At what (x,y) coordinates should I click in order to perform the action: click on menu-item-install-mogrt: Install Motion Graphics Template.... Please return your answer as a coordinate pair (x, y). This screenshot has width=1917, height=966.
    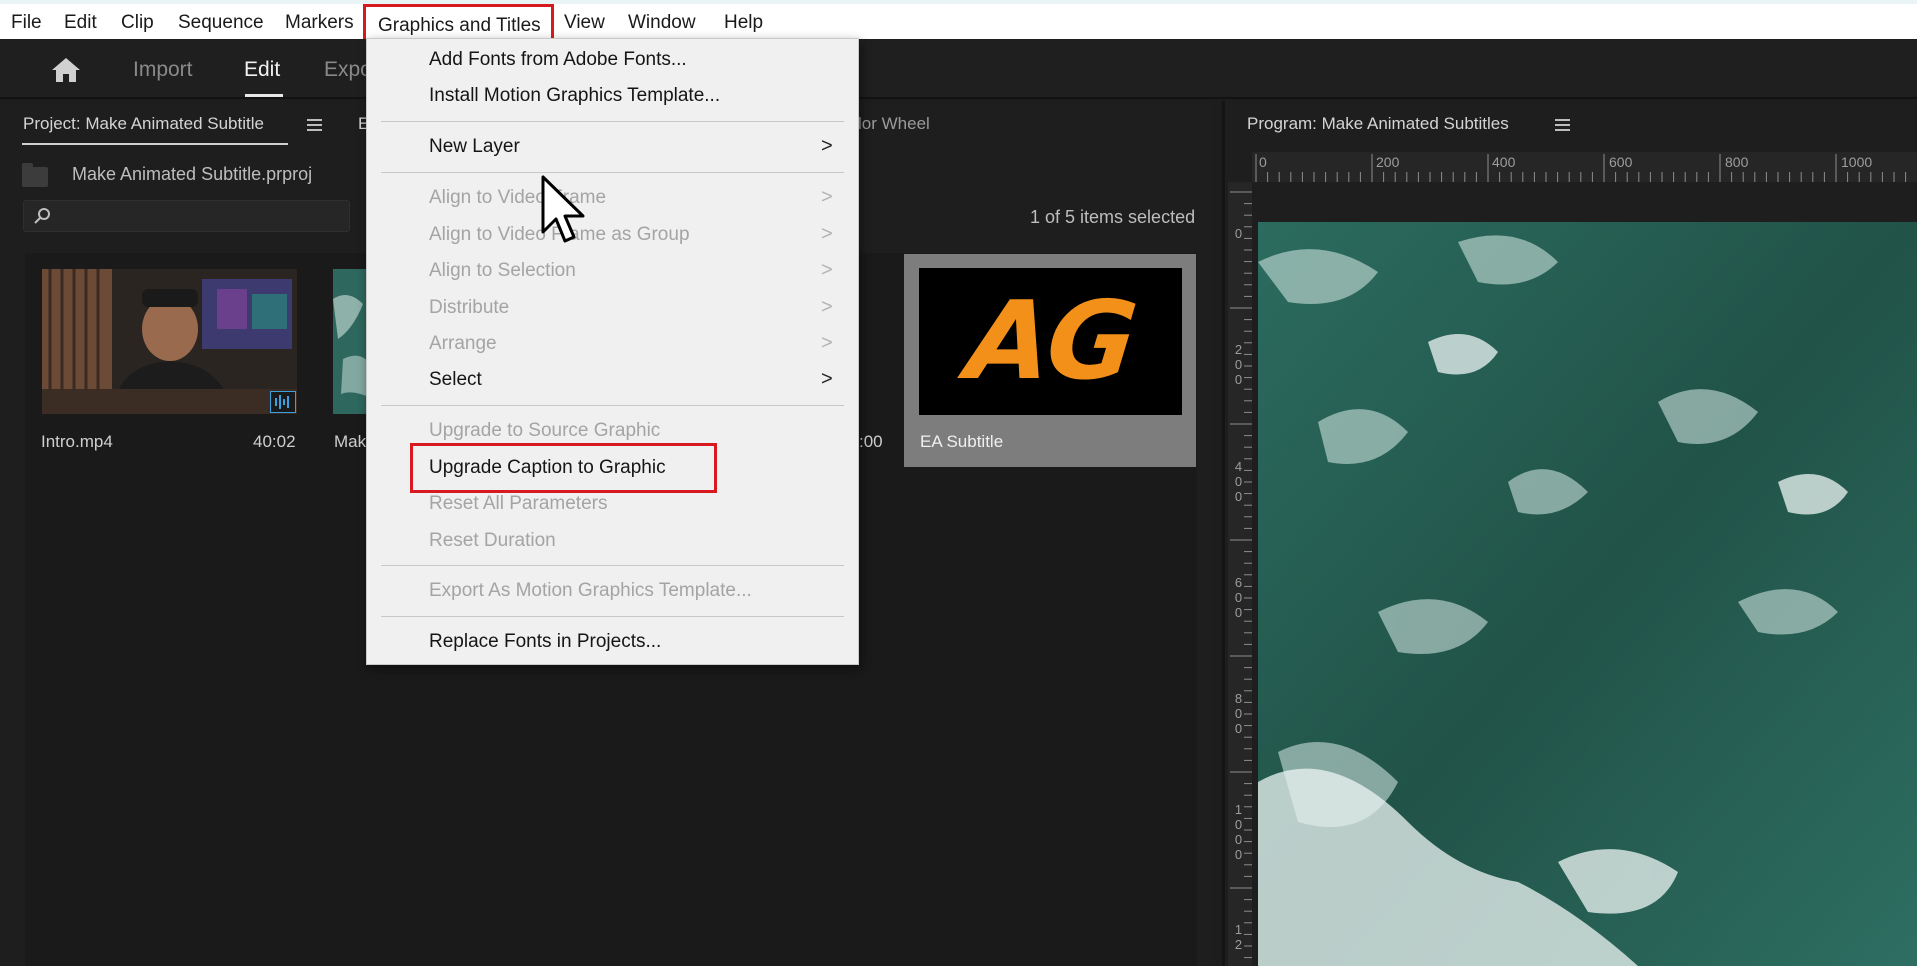
    Looking at the image, I should click on (574, 96).